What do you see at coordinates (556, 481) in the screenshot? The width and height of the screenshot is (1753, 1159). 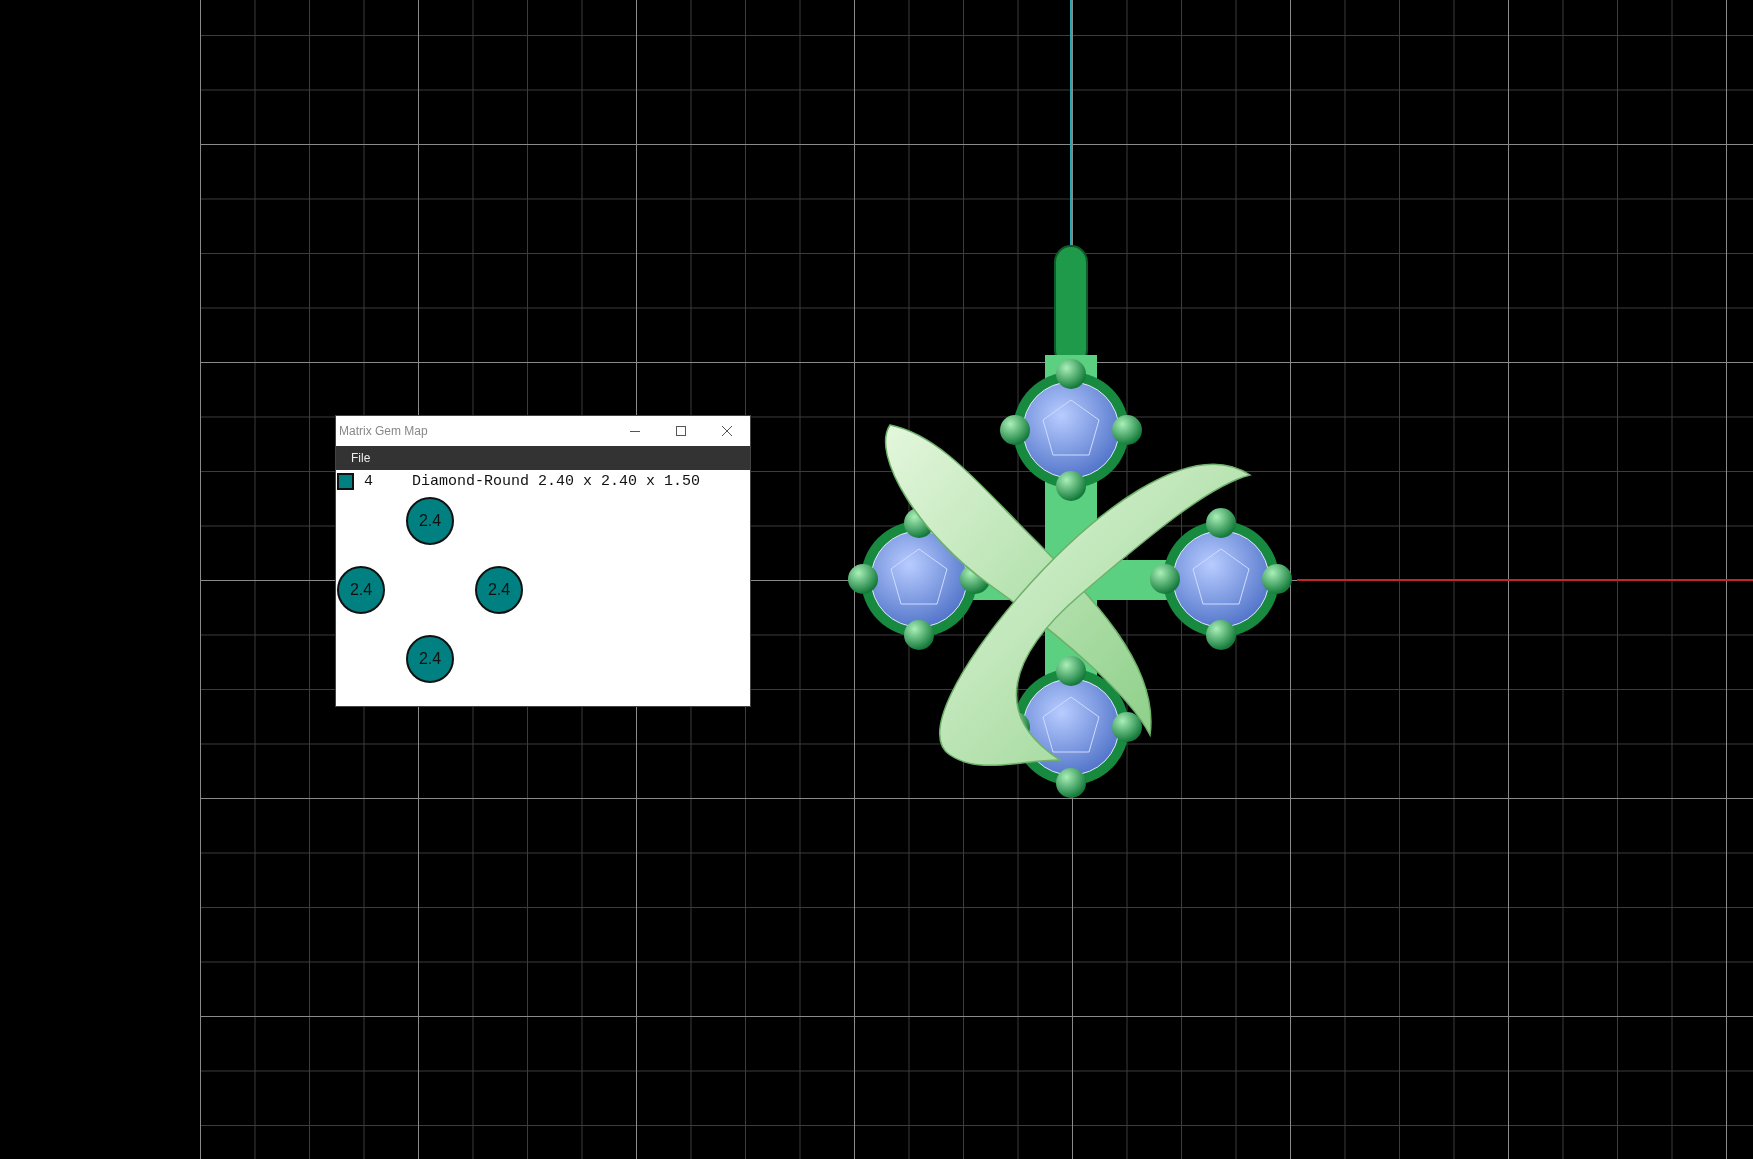 I see `gem-description: Diamond-Round 2.40 x 2.40 x 1.50` at bounding box center [556, 481].